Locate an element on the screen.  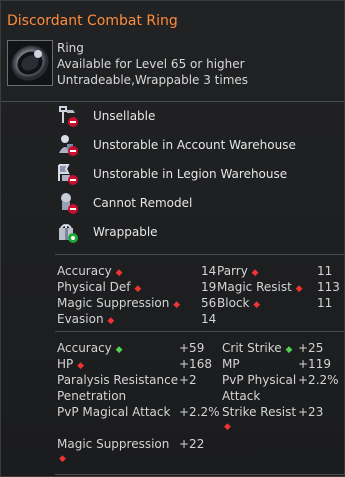
stat-value: +23 is located at coordinates (311, 412).